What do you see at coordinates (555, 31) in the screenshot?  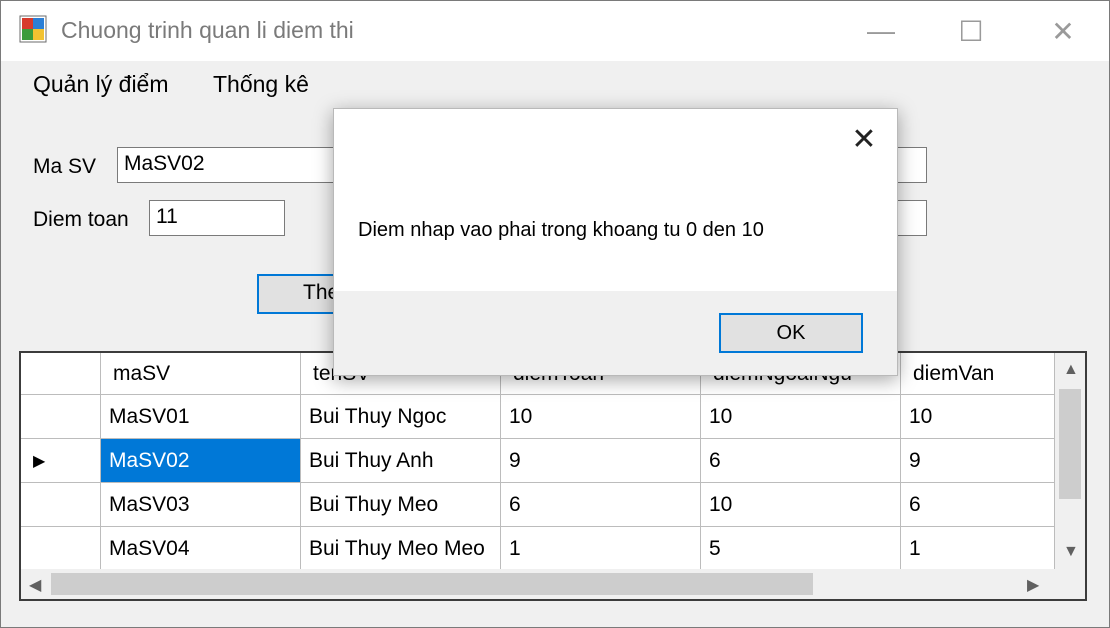 I see `title-bar: Chuong trinh quan li diem thi — ☐ ✕` at bounding box center [555, 31].